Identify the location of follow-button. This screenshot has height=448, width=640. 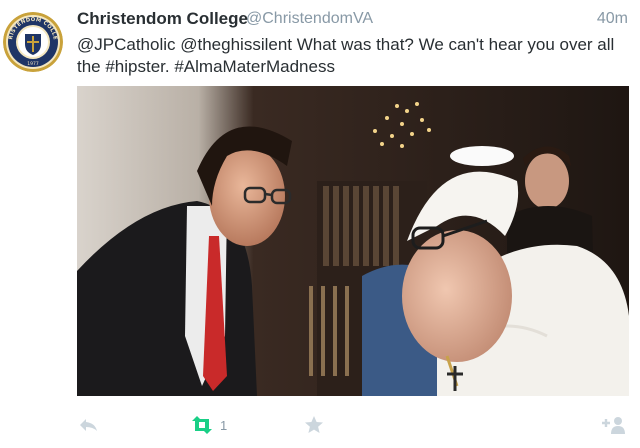
(613, 425).